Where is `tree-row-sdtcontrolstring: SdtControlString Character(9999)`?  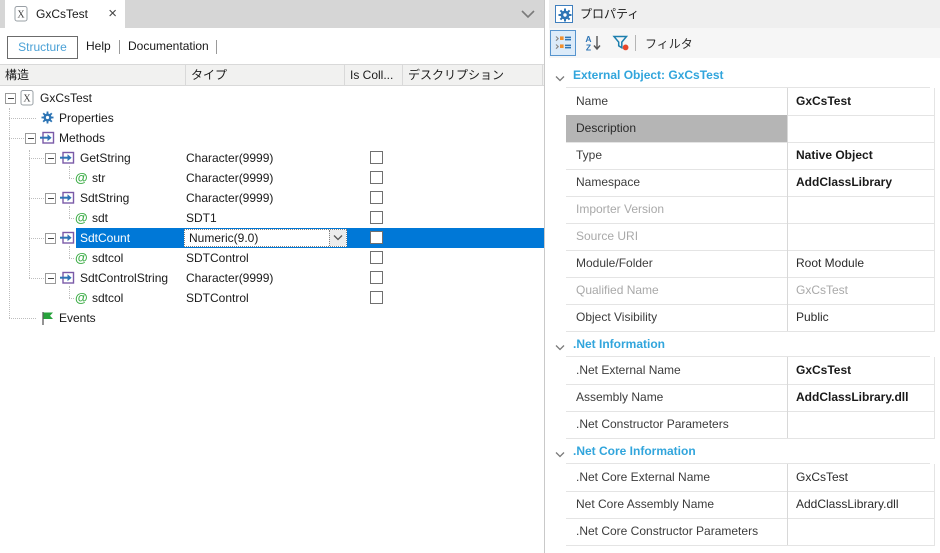 tree-row-sdtcontrolstring: SdtControlString Character(9999) is located at coordinates (272, 278).